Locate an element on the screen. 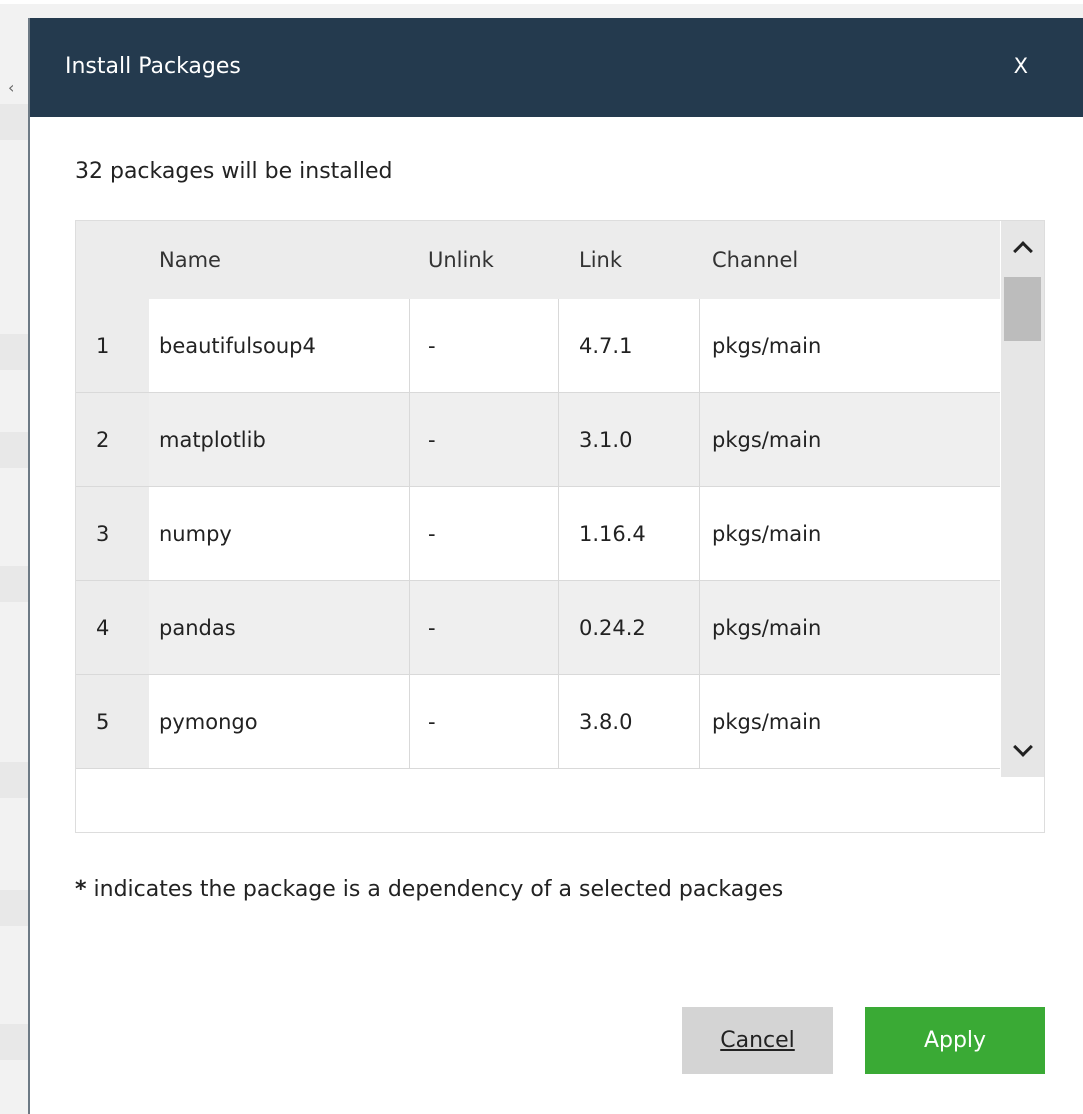  package-name: pymongo is located at coordinates (279, 722).